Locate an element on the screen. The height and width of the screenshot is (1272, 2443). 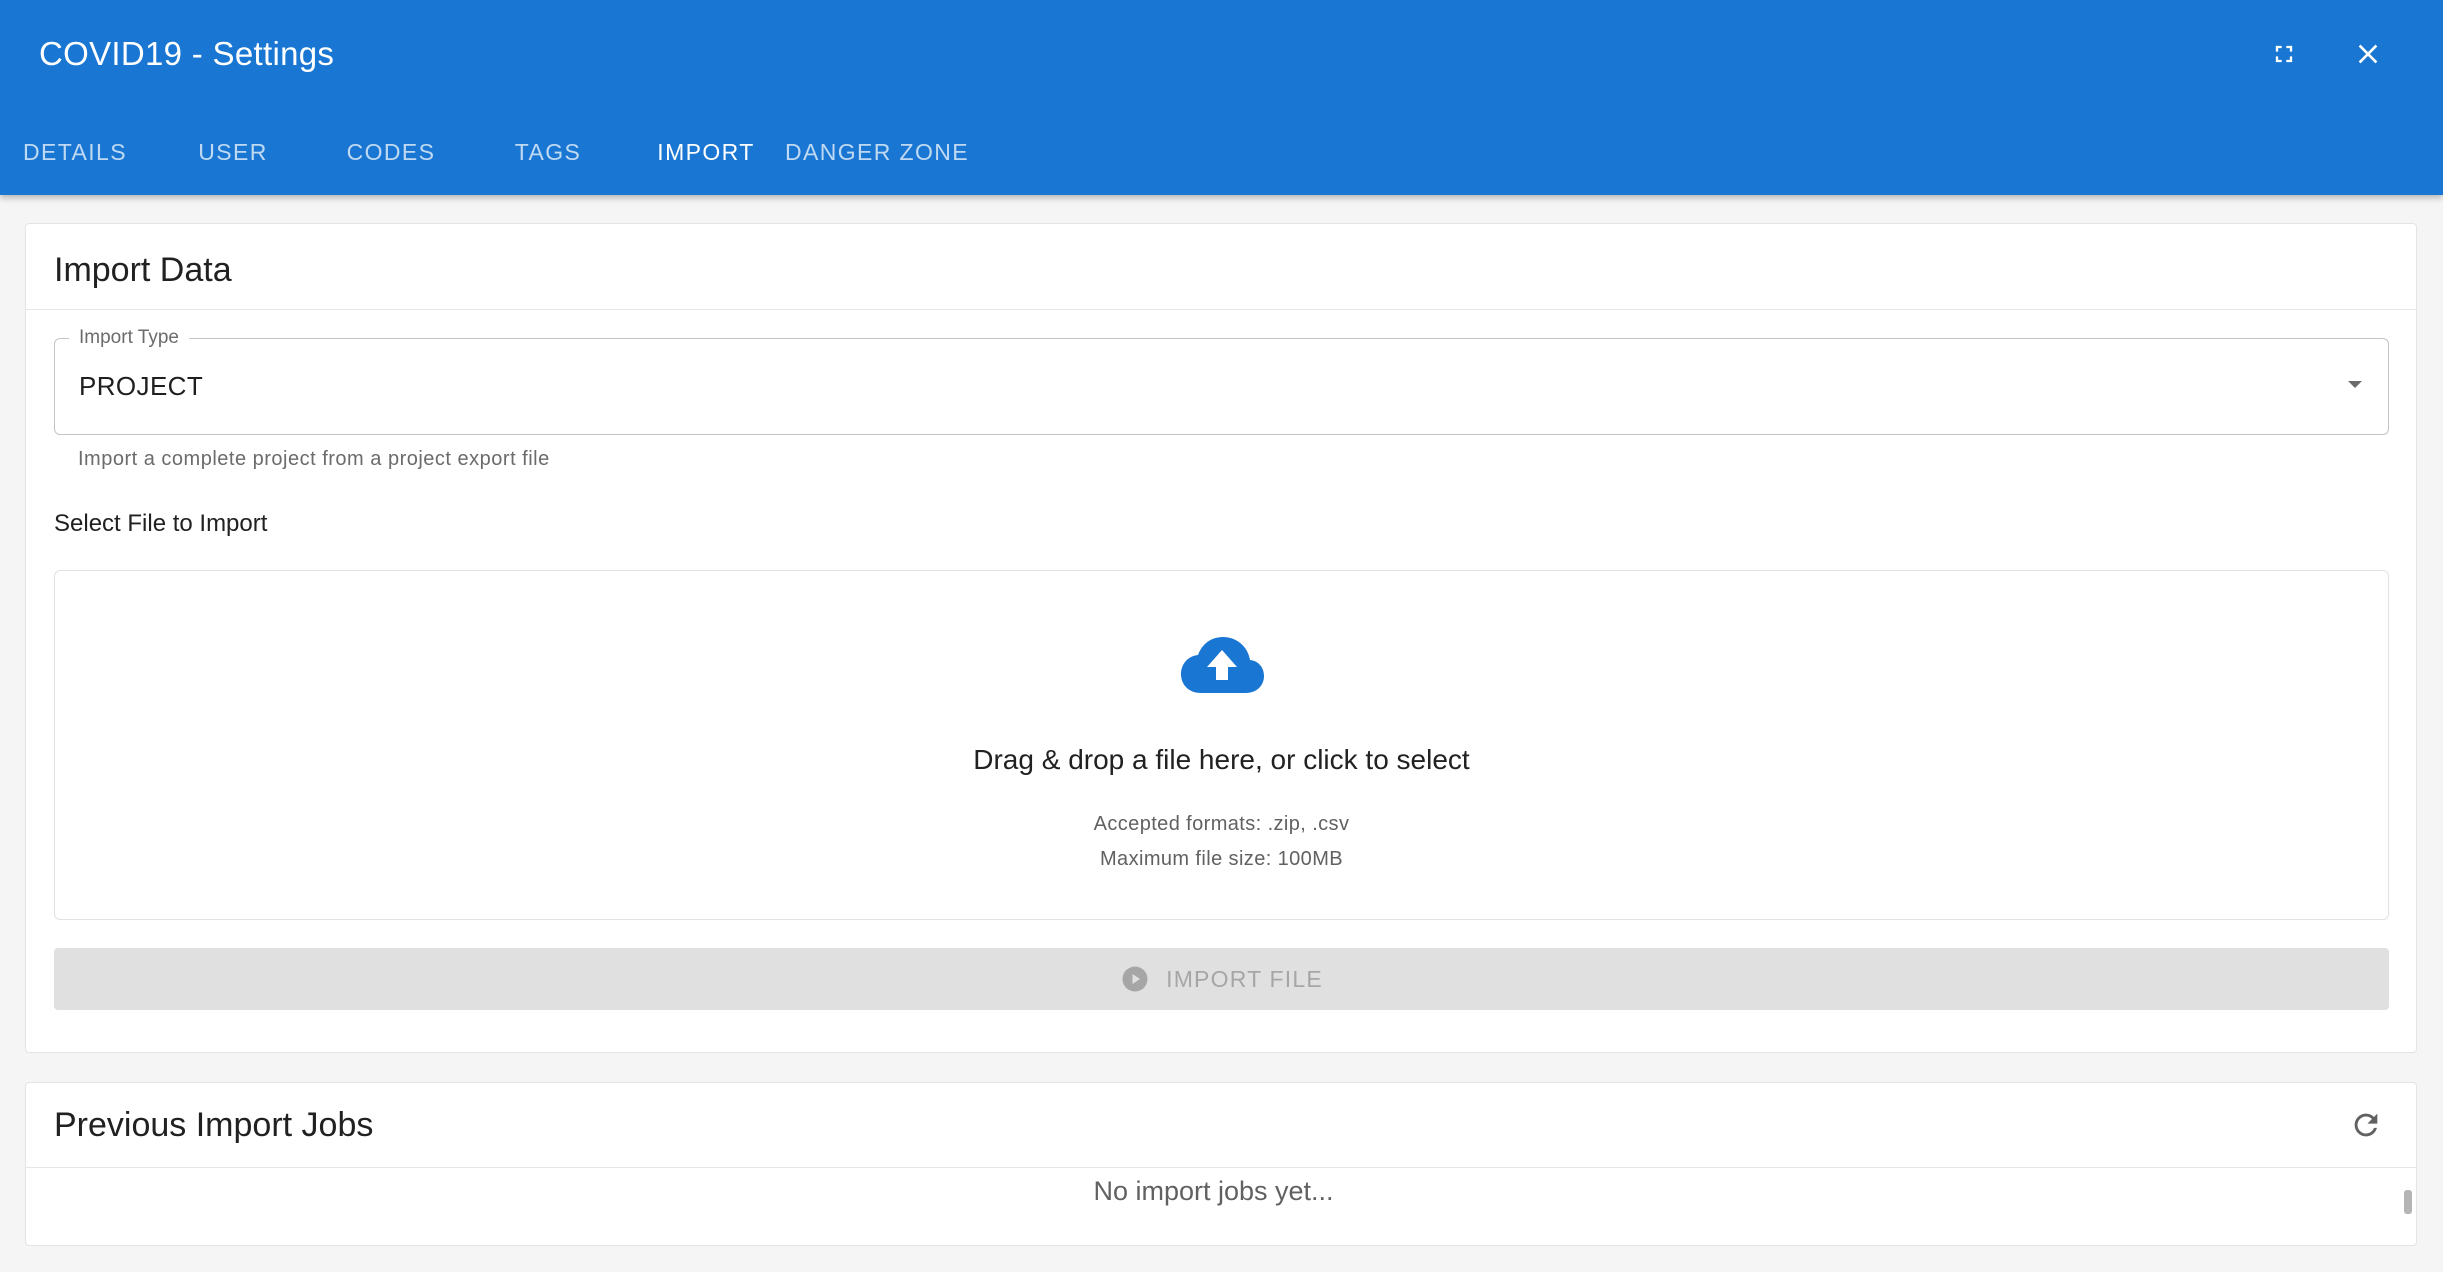
import-file-button: IMPORT FILE is located at coordinates (1221, 979).